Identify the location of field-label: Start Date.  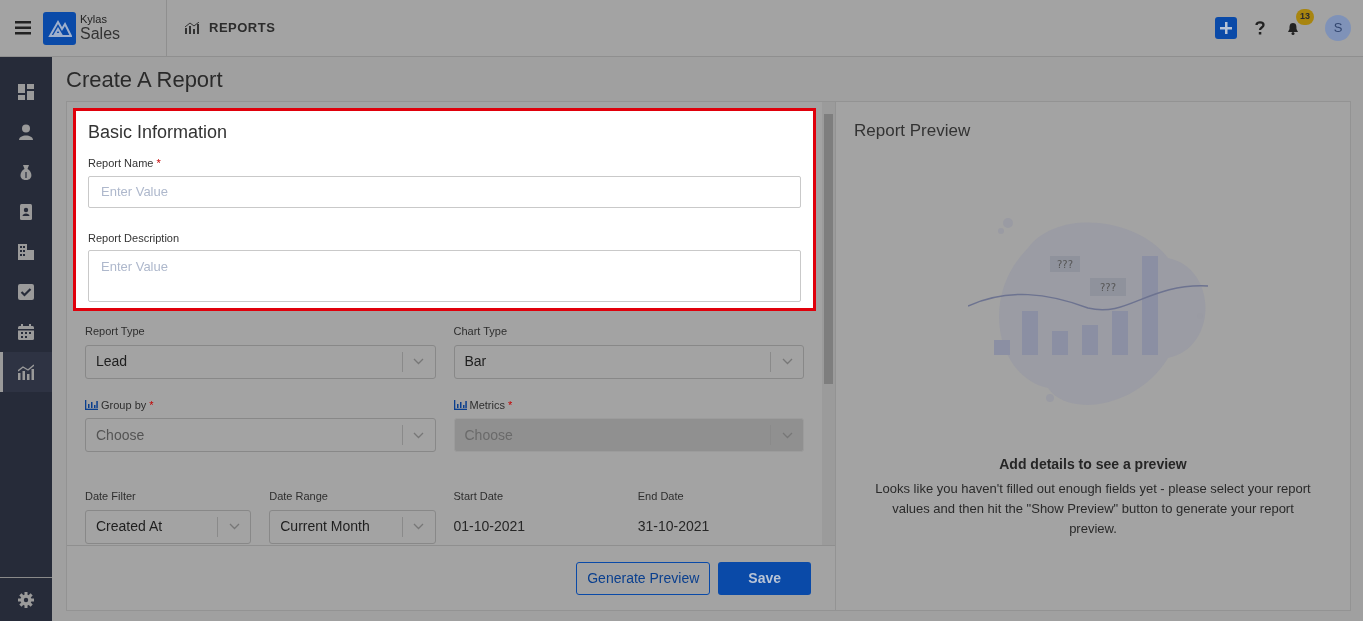
(478, 497).